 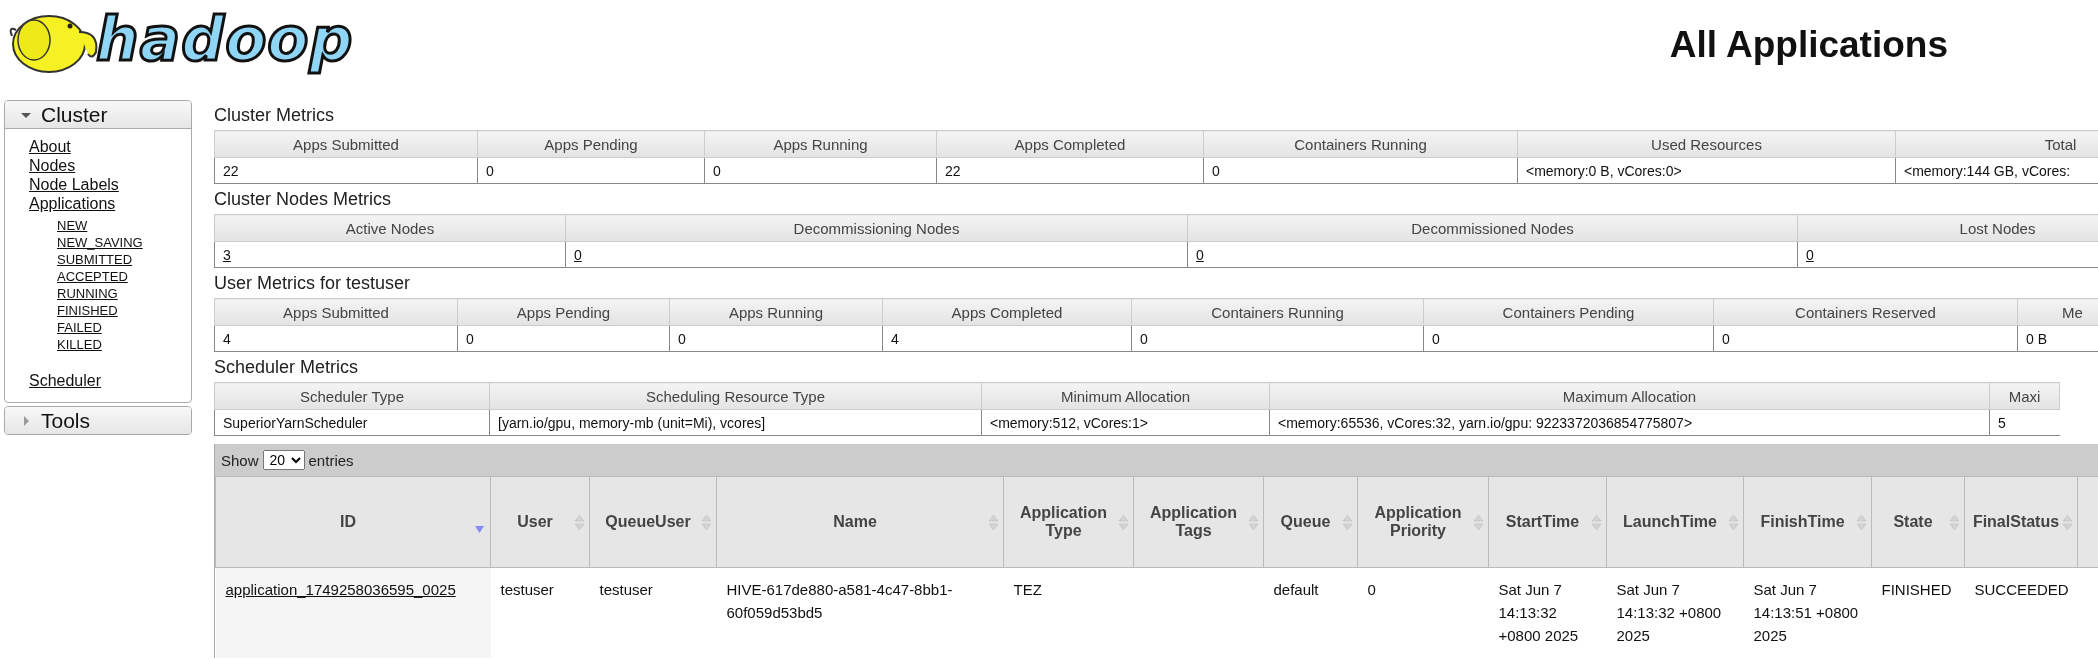 I want to click on table-cell: HIVE-617de880-a581-4c47-8bb1-60f059d53bd5, so click(x=839, y=601).